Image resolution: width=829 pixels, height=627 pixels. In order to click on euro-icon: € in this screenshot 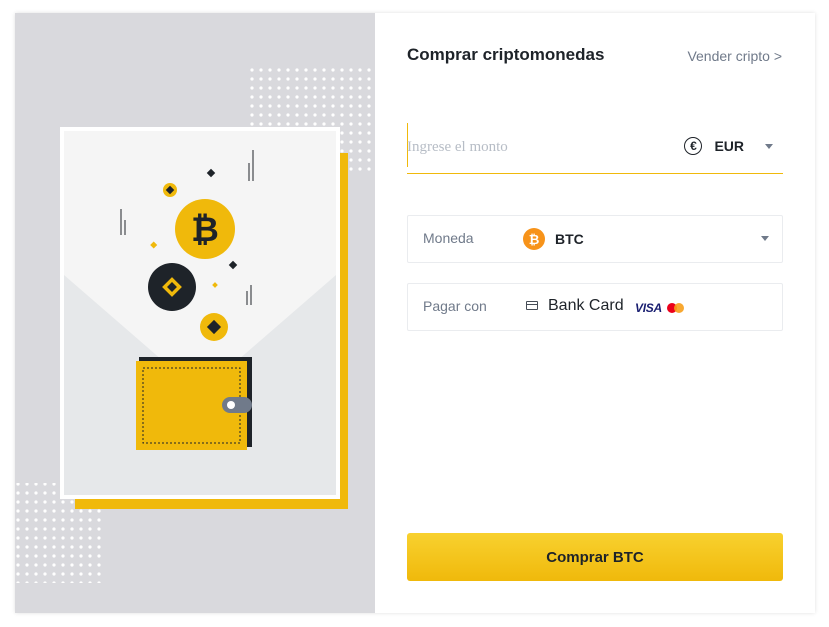, I will do `click(693, 146)`.